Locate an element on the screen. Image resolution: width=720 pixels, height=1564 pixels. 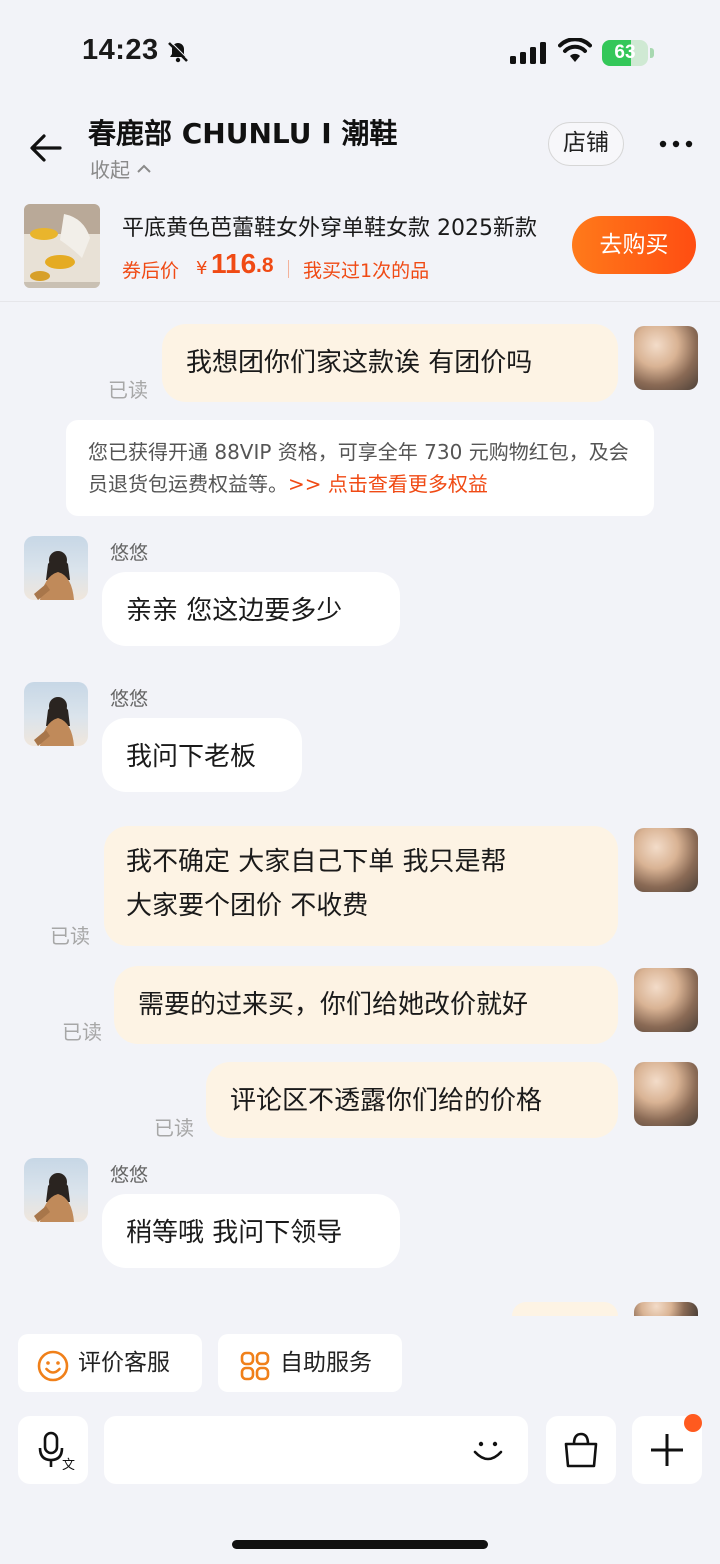
purchase-history-badge: 我买过1次的品 is located at coordinates (366, 271).